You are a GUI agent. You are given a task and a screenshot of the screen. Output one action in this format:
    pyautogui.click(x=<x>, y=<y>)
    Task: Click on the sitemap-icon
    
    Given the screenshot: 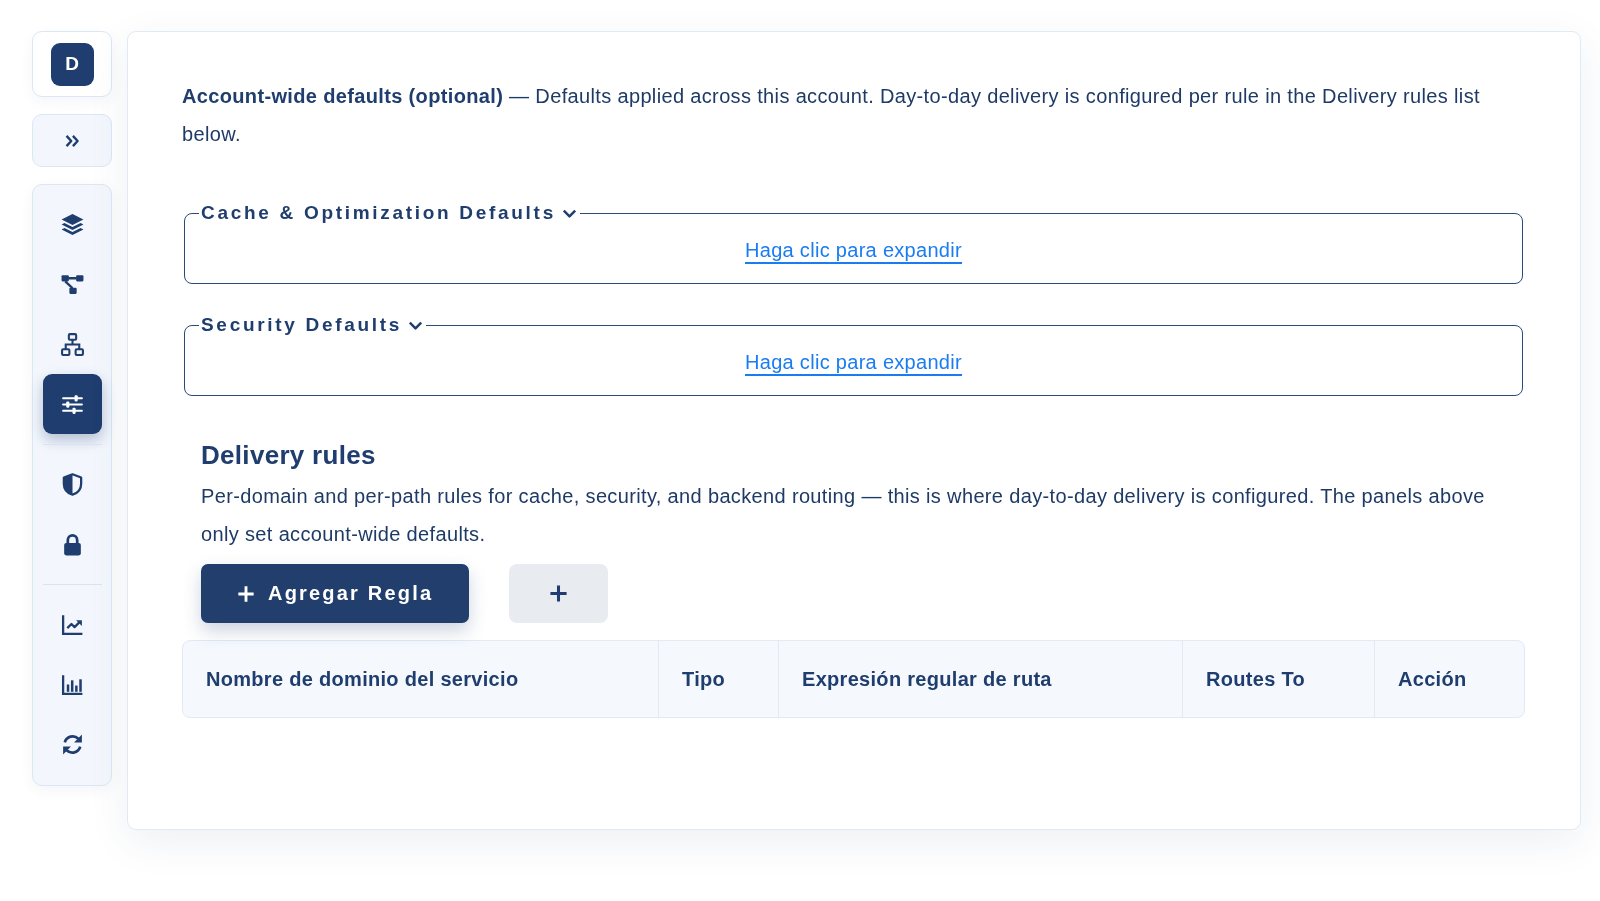 What is the action you would take?
    pyautogui.click(x=72, y=344)
    